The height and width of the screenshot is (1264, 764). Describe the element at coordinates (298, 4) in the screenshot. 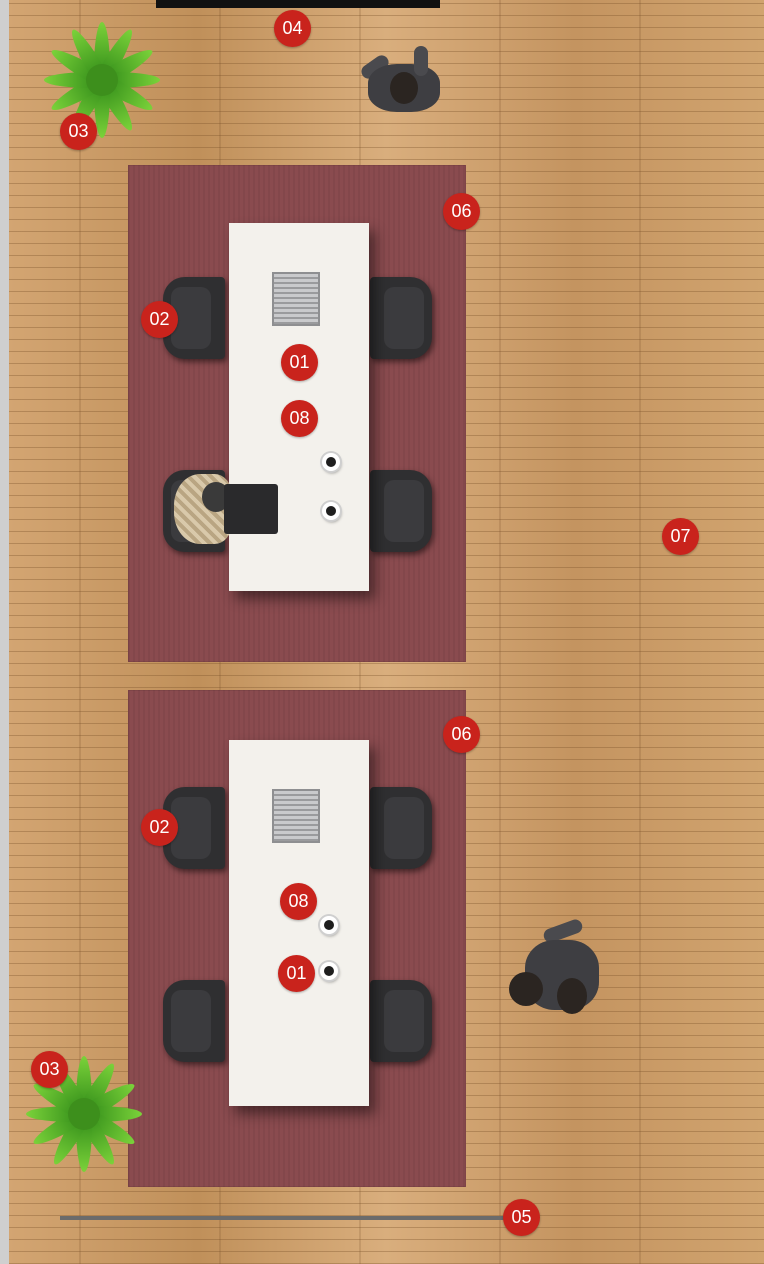

I see `door-opening` at that location.